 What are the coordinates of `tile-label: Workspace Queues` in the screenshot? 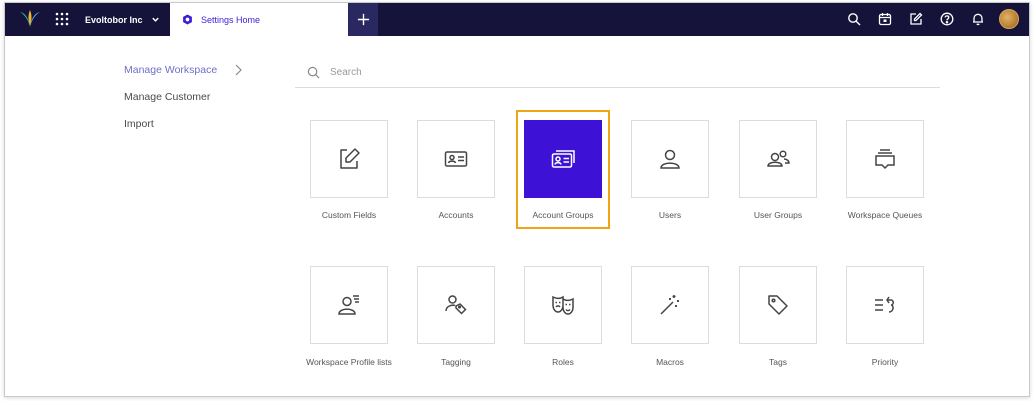 It's located at (885, 215).